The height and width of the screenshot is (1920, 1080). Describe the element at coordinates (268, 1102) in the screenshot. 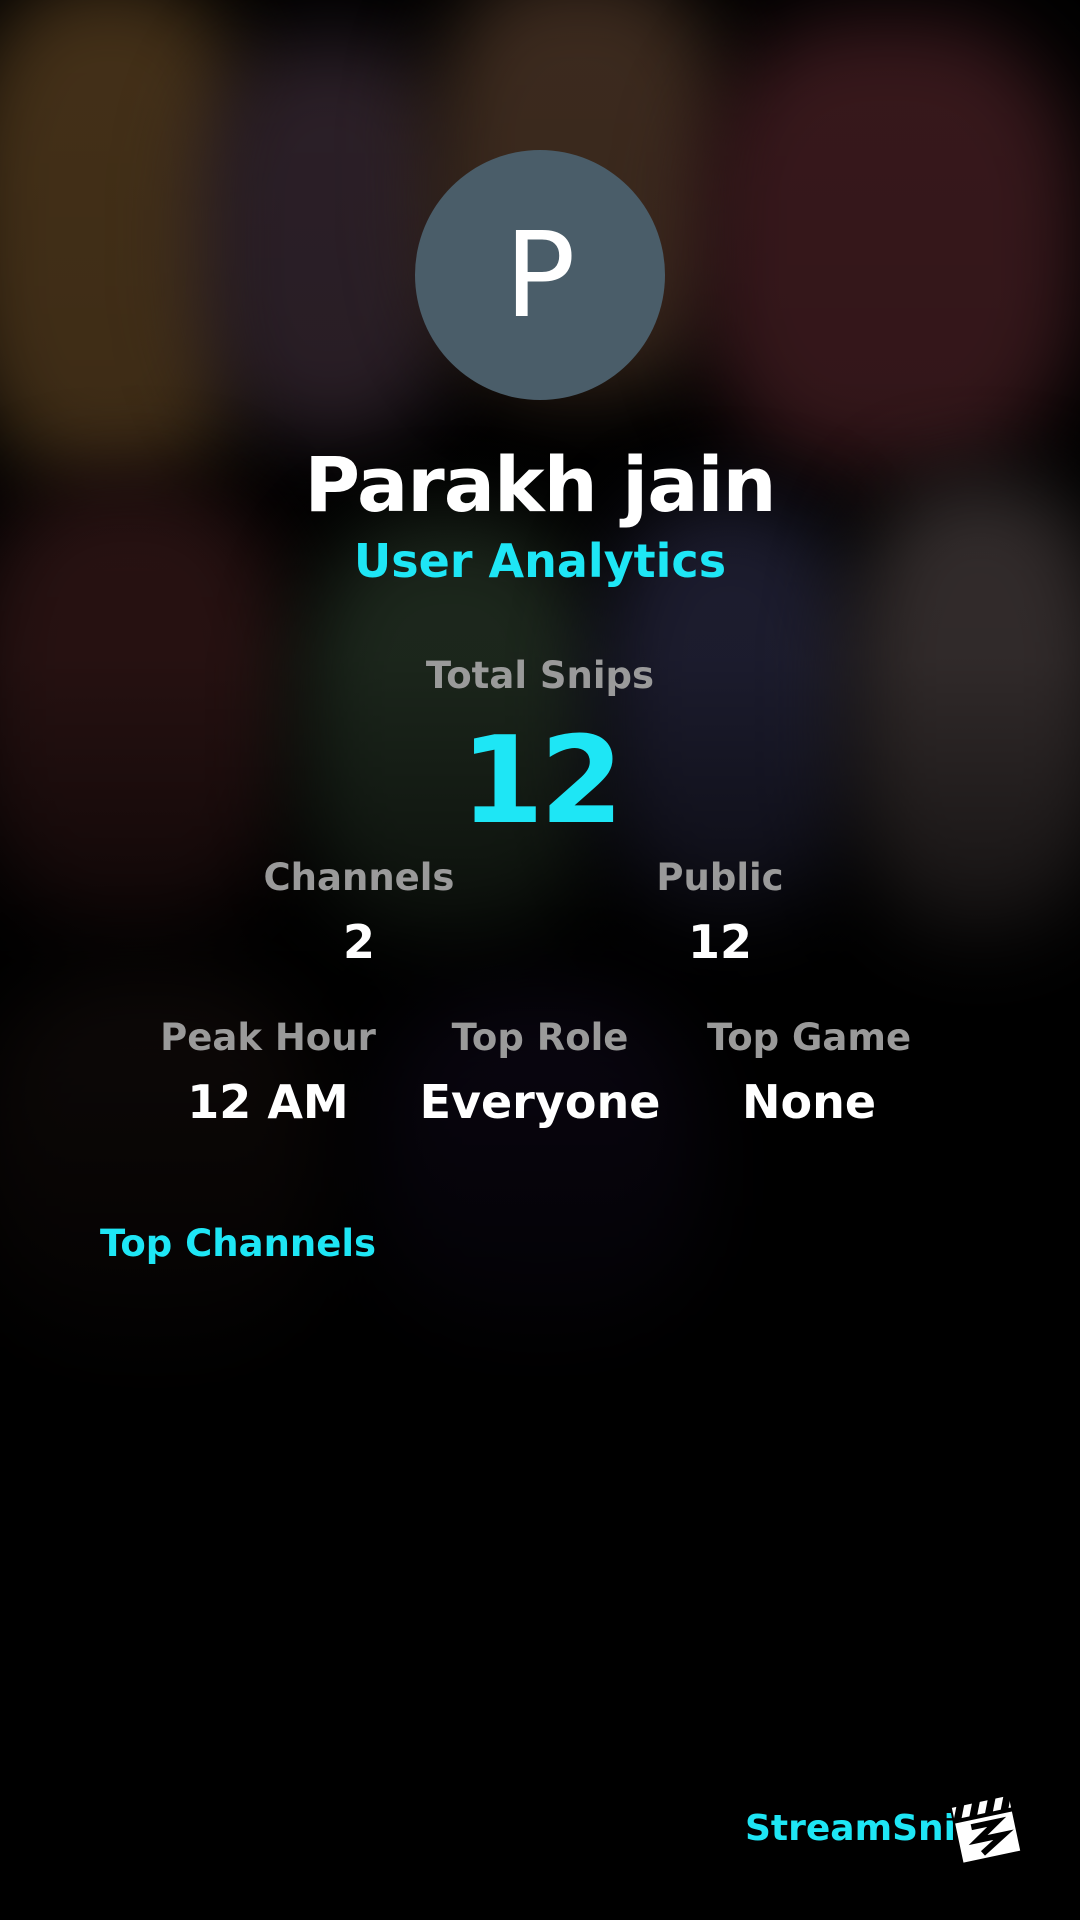

I see `stat-value: 12 AM` at that location.